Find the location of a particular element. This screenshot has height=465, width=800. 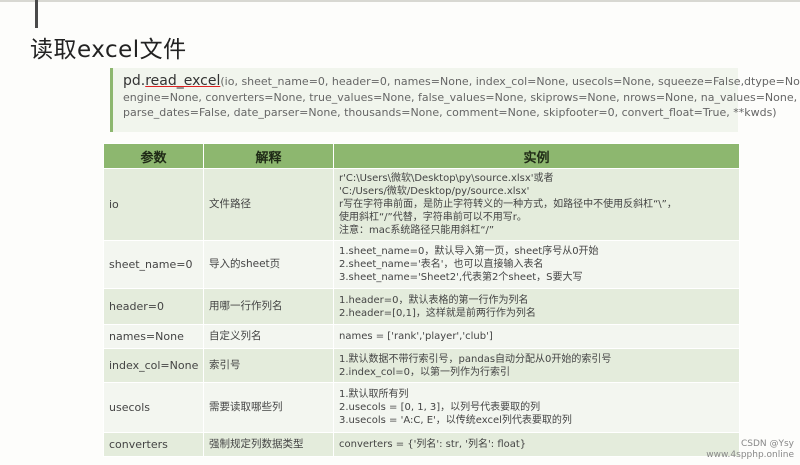

example-line: 1.默认数据不带行索引号，pandas自动分配从0开始的索引号 is located at coordinates (475, 359).